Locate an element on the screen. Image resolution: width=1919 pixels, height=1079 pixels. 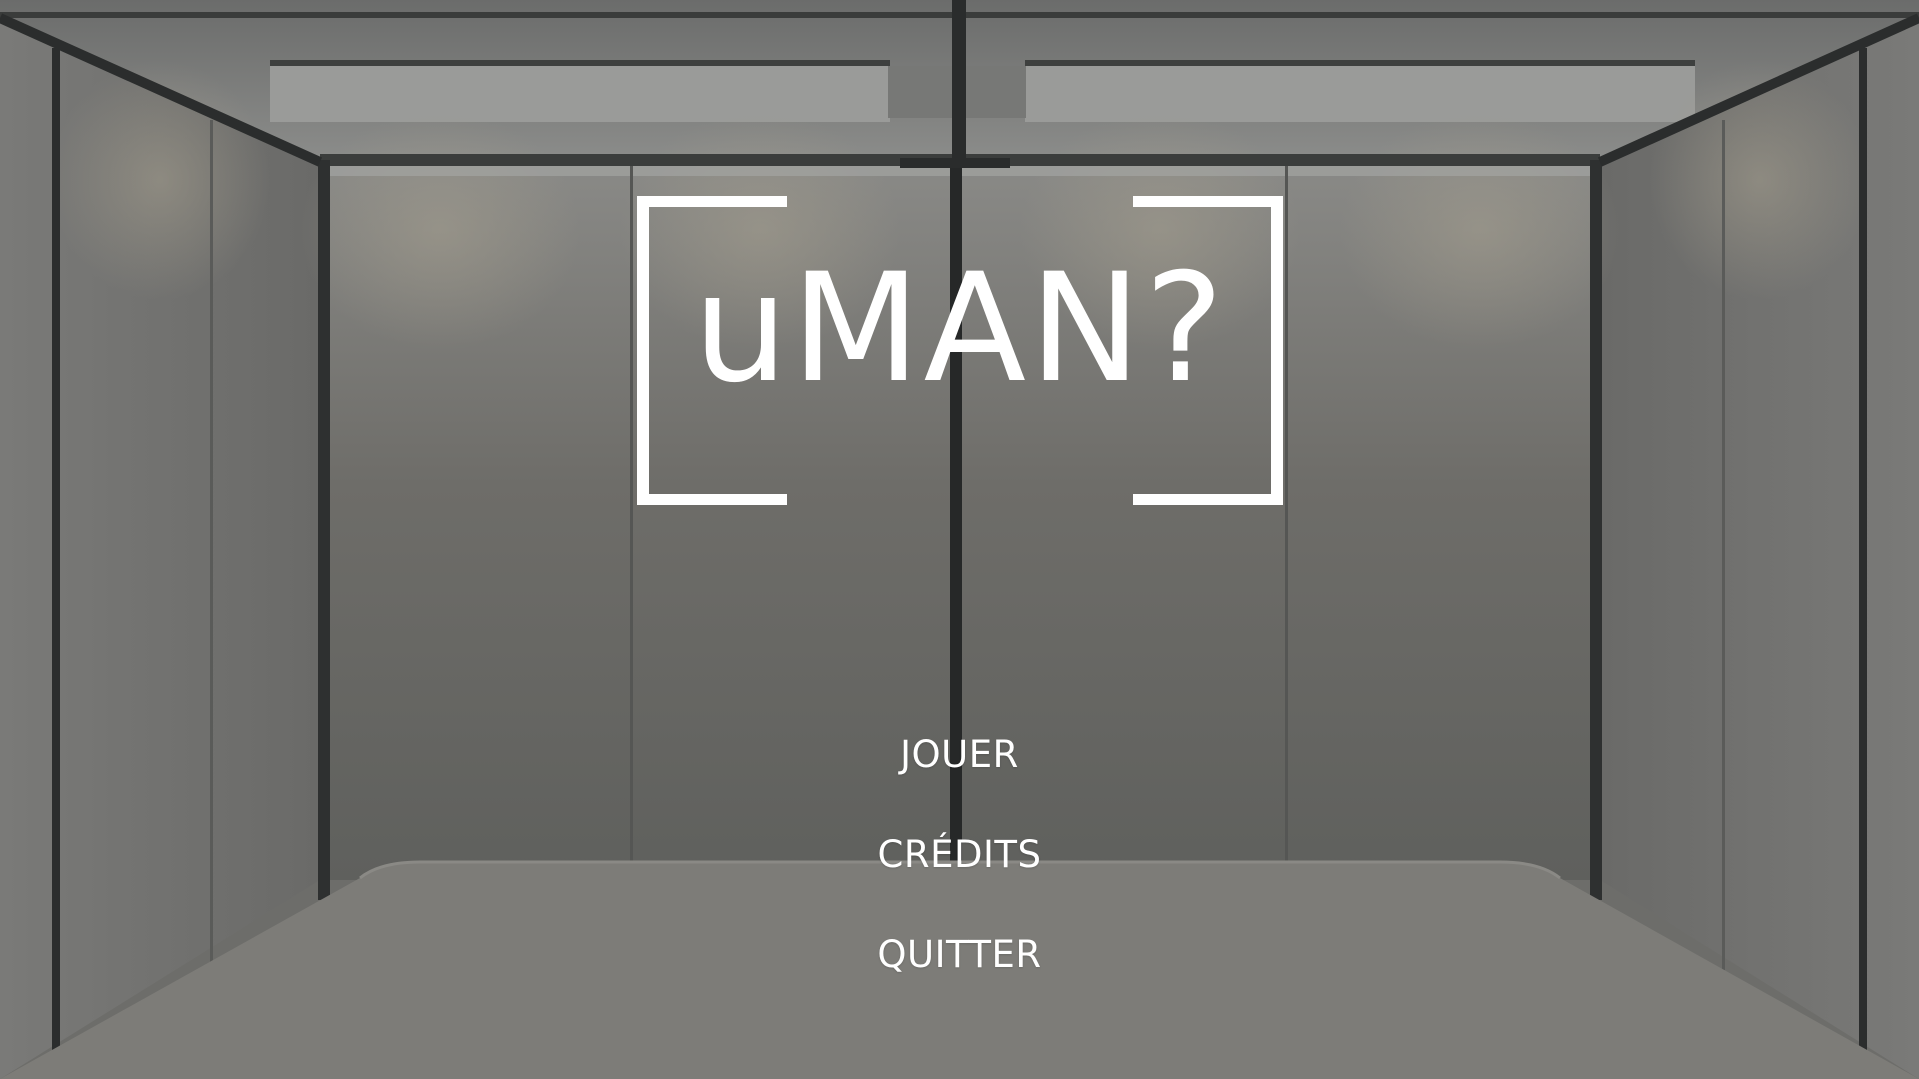
credits-button: CRÉDITS is located at coordinates (960, 875).